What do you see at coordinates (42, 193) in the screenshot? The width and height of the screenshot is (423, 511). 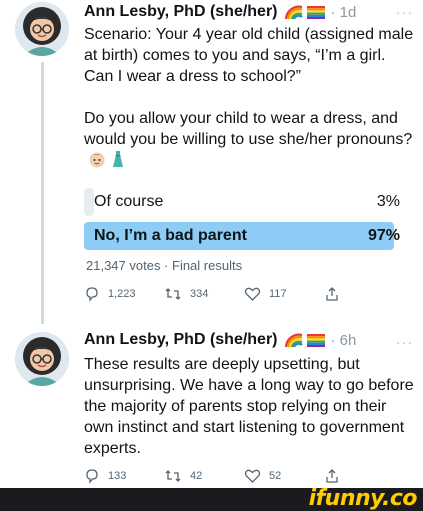 I see `thread-line` at bounding box center [42, 193].